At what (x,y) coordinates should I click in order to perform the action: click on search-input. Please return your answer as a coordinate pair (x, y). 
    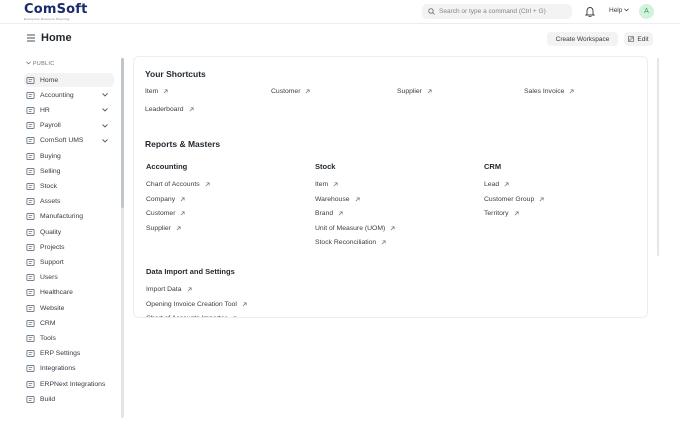
    Looking at the image, I should click on (504, 11).